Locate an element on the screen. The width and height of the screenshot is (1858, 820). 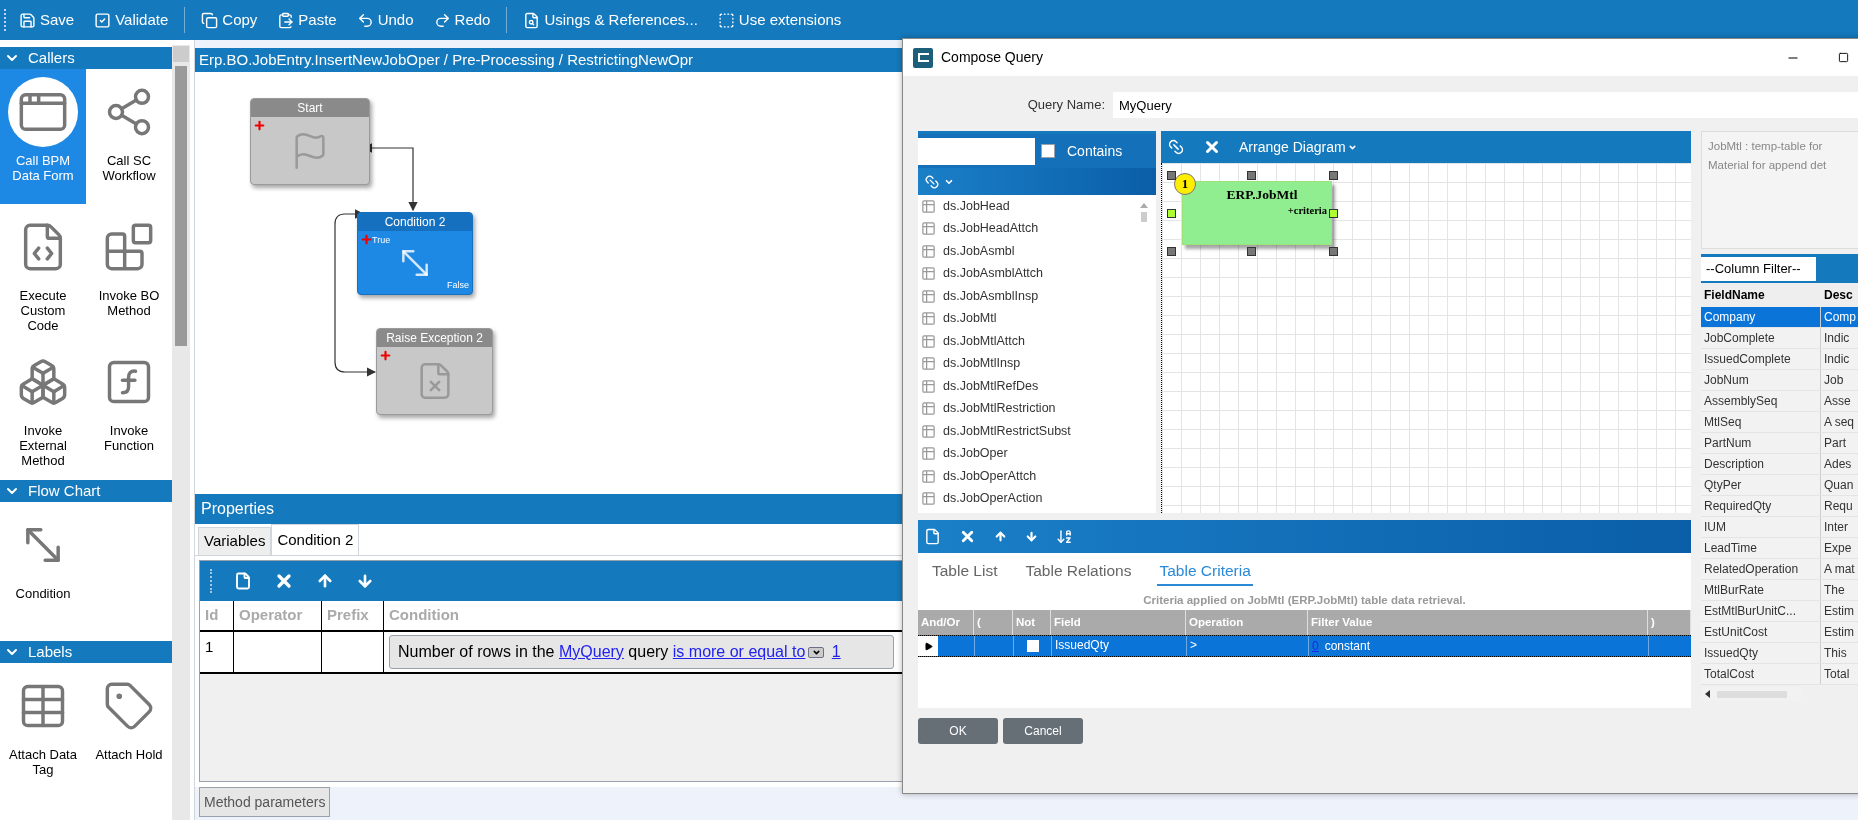
dialog-button: Cancel is located at coordinates (1043, 731).